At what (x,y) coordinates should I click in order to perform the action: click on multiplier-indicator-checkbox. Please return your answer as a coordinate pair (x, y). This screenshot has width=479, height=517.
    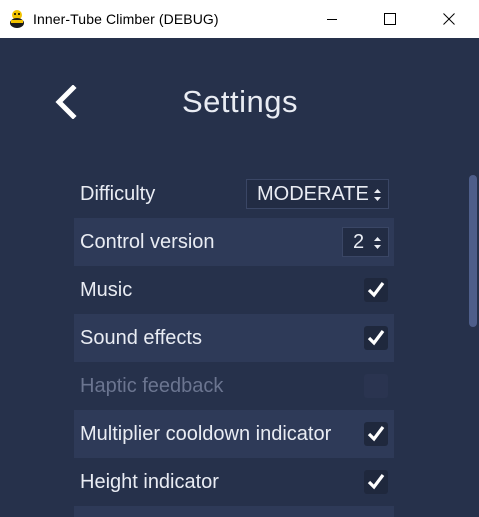
    Looking at the image, I should click on (376, 434).